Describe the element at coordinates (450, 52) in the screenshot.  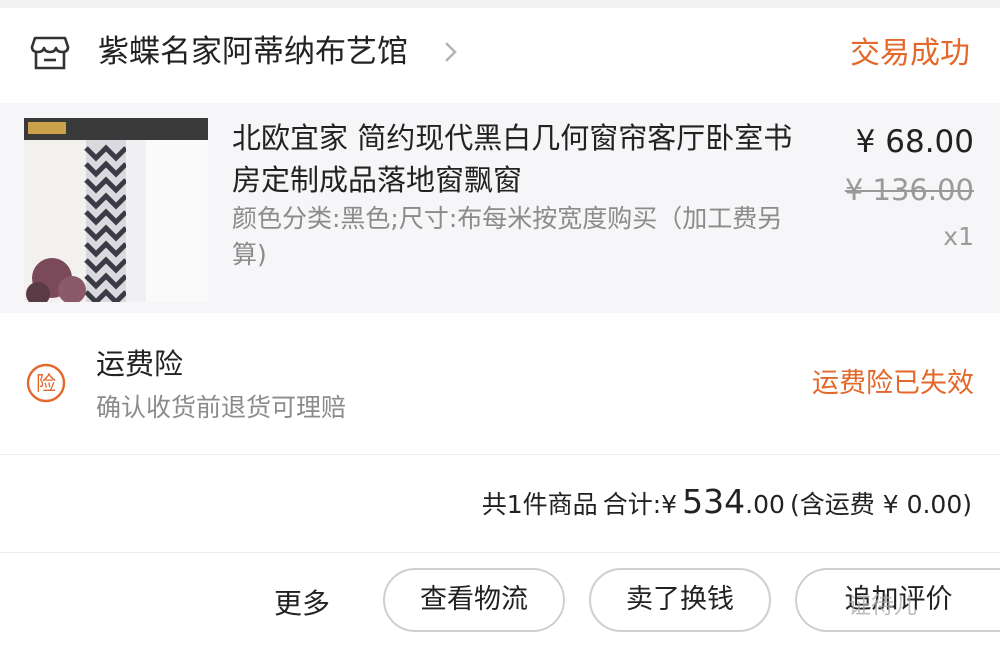
I see `chevron-right-icon` at that location.